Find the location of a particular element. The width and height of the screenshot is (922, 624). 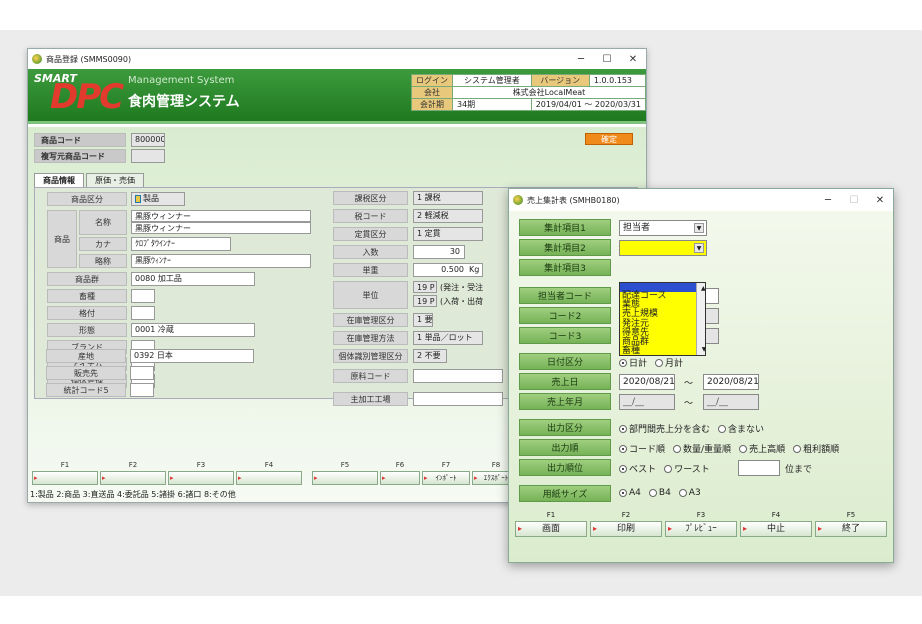

sales-ym-to: __/__ is located at coordinates (731, 402).